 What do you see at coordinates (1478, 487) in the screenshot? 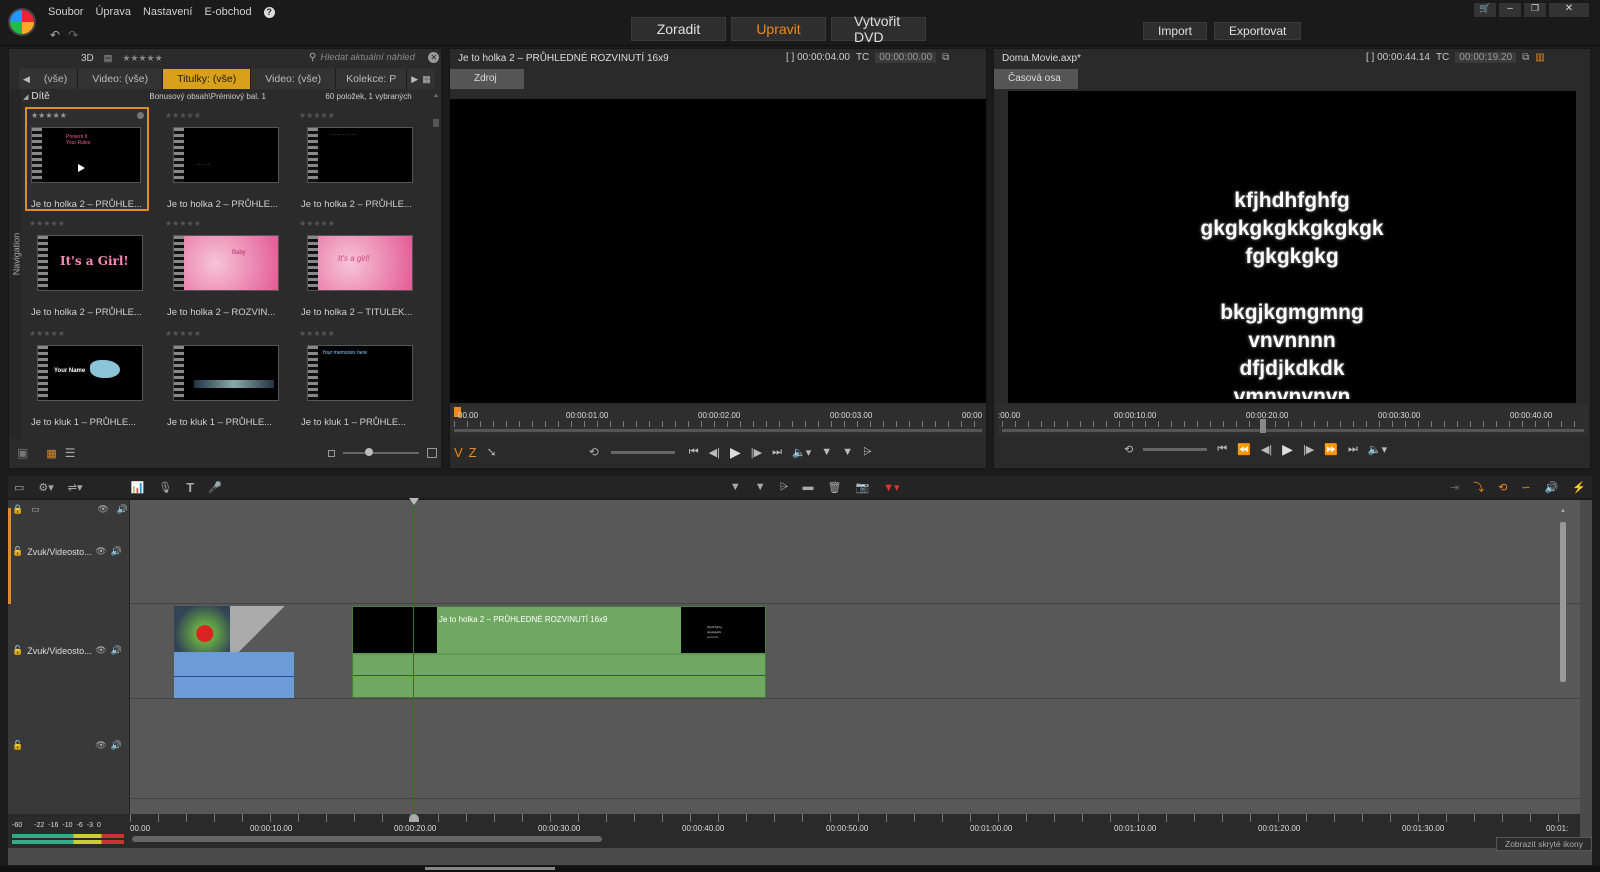
I see `overwrite-icon: ⤵` at bounding box center [1478, 487].